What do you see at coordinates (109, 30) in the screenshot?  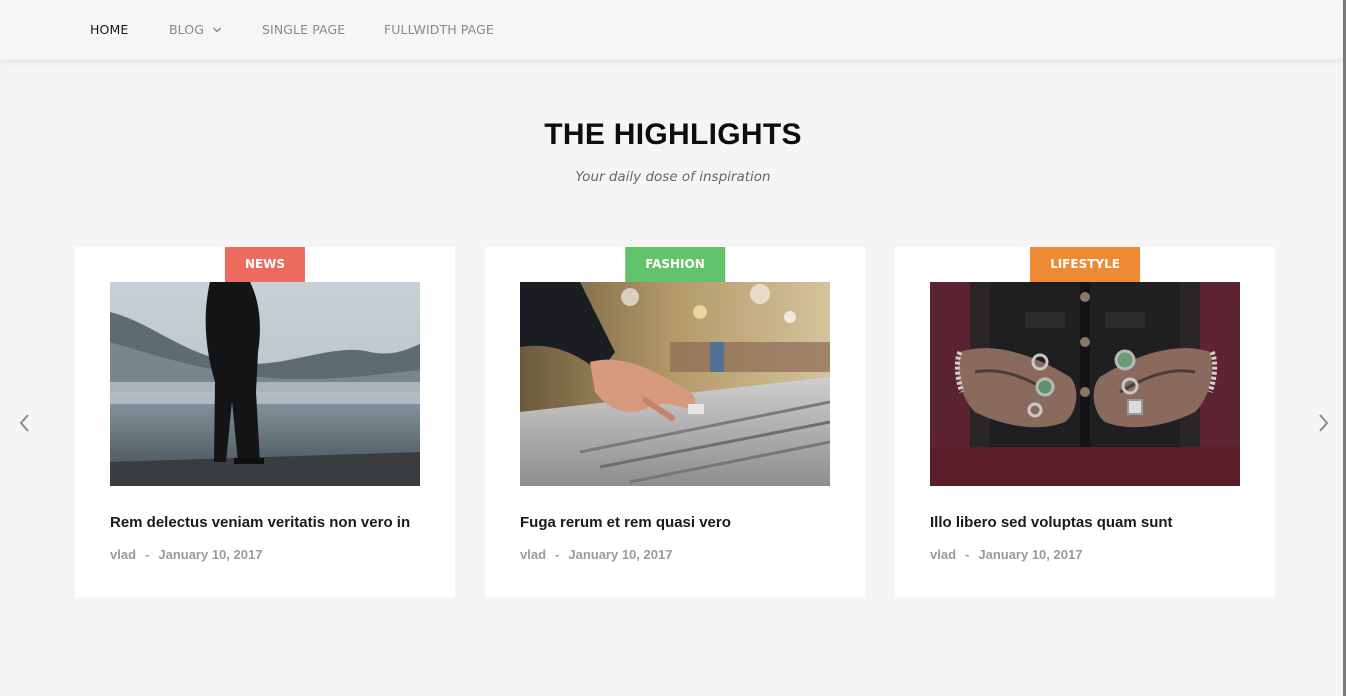 I see `nav-home: HOME` at bounding box center [109, 30].